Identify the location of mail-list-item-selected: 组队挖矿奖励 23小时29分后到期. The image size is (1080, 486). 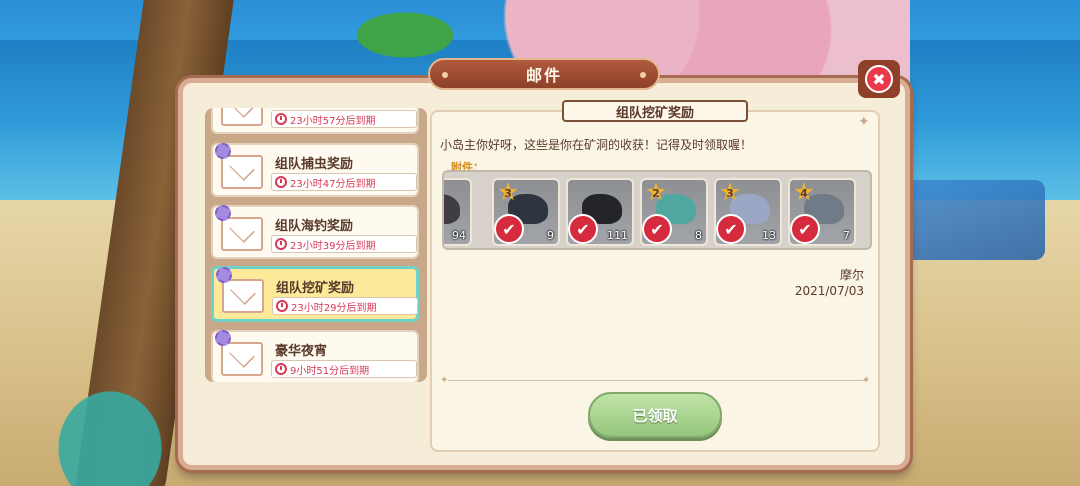
(315, 294).